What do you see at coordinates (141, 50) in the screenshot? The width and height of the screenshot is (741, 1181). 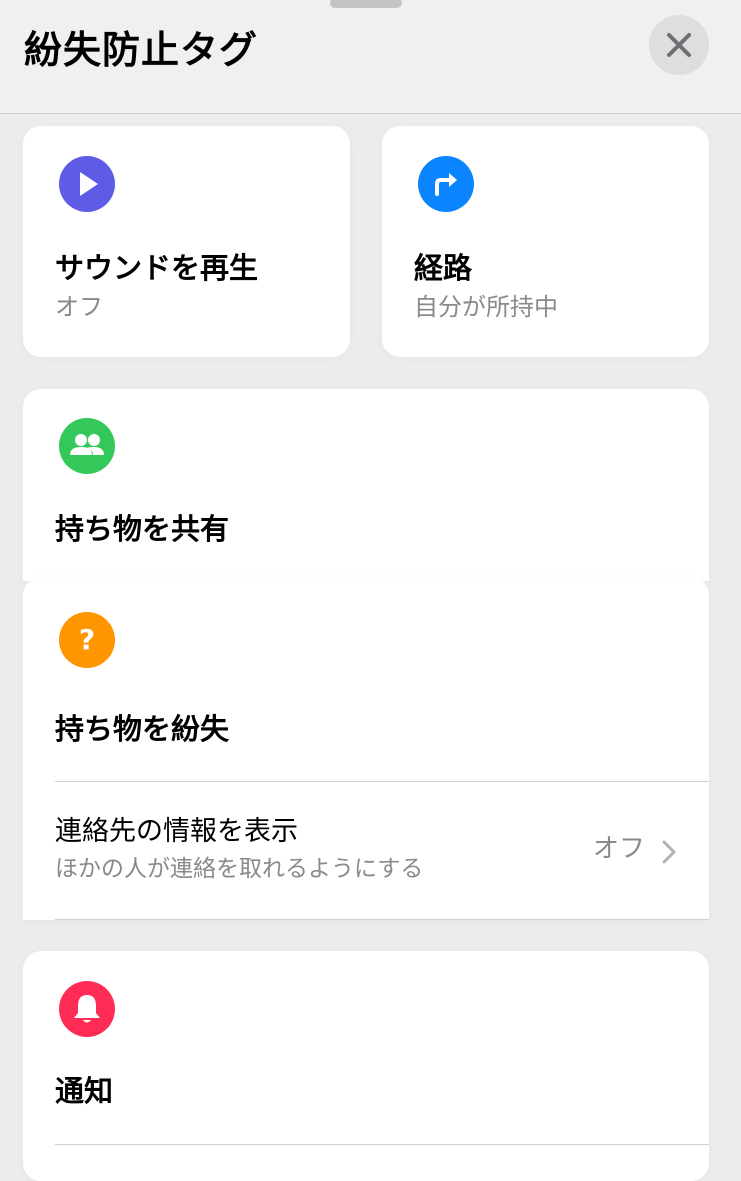 I see `page-title: 紛失防止タグ` at bounding box center [141, 50].